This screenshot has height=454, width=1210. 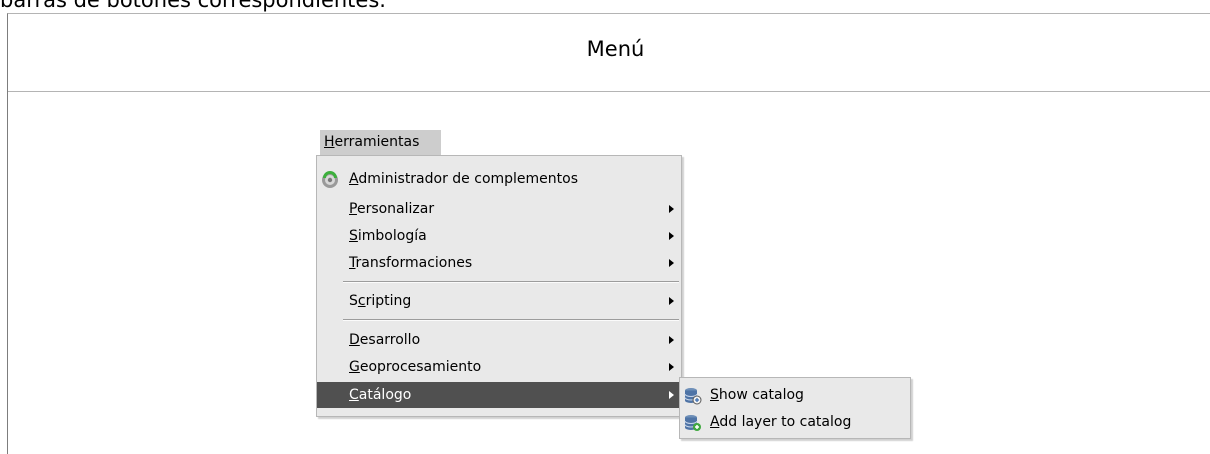 What do you see at coordinates (377, 142) in the screenshot?
I see `menubar-label-rest: erramientas` at bounding box center [377, 142].